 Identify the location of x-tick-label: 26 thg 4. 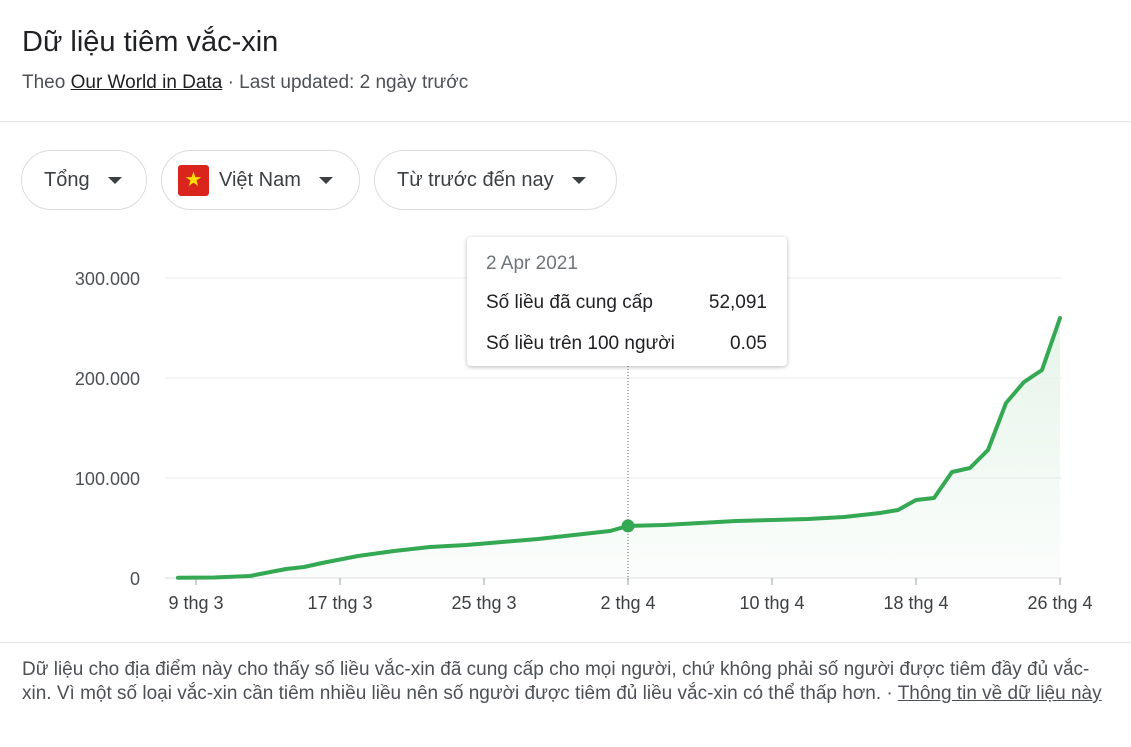
(1059, 603).